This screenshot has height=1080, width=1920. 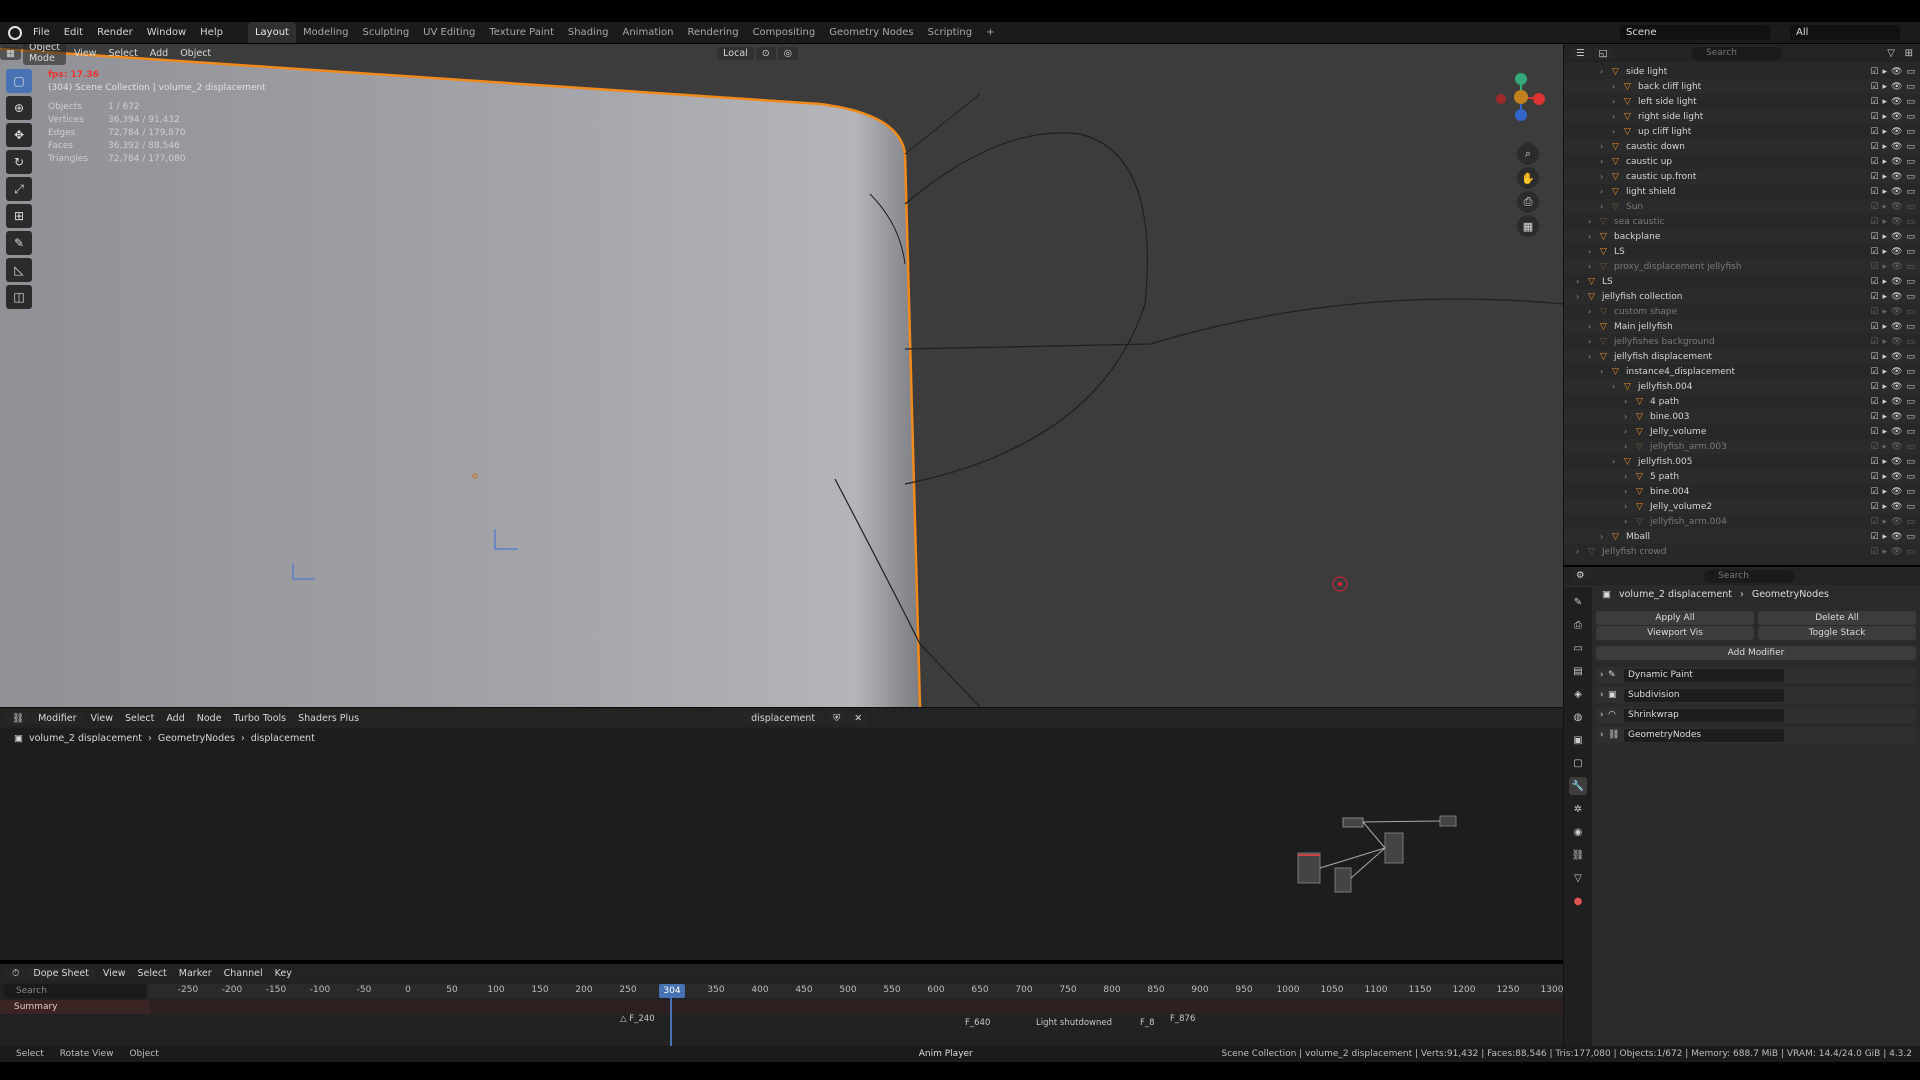 What do you see at coordinates (1578, 694) in the screenshot?
I see `scene-tab-icon: ◈` at bounding box center [1578, 694].